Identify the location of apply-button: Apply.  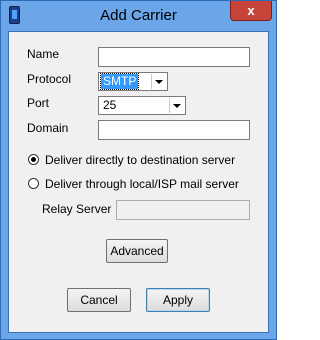
(178, 300).